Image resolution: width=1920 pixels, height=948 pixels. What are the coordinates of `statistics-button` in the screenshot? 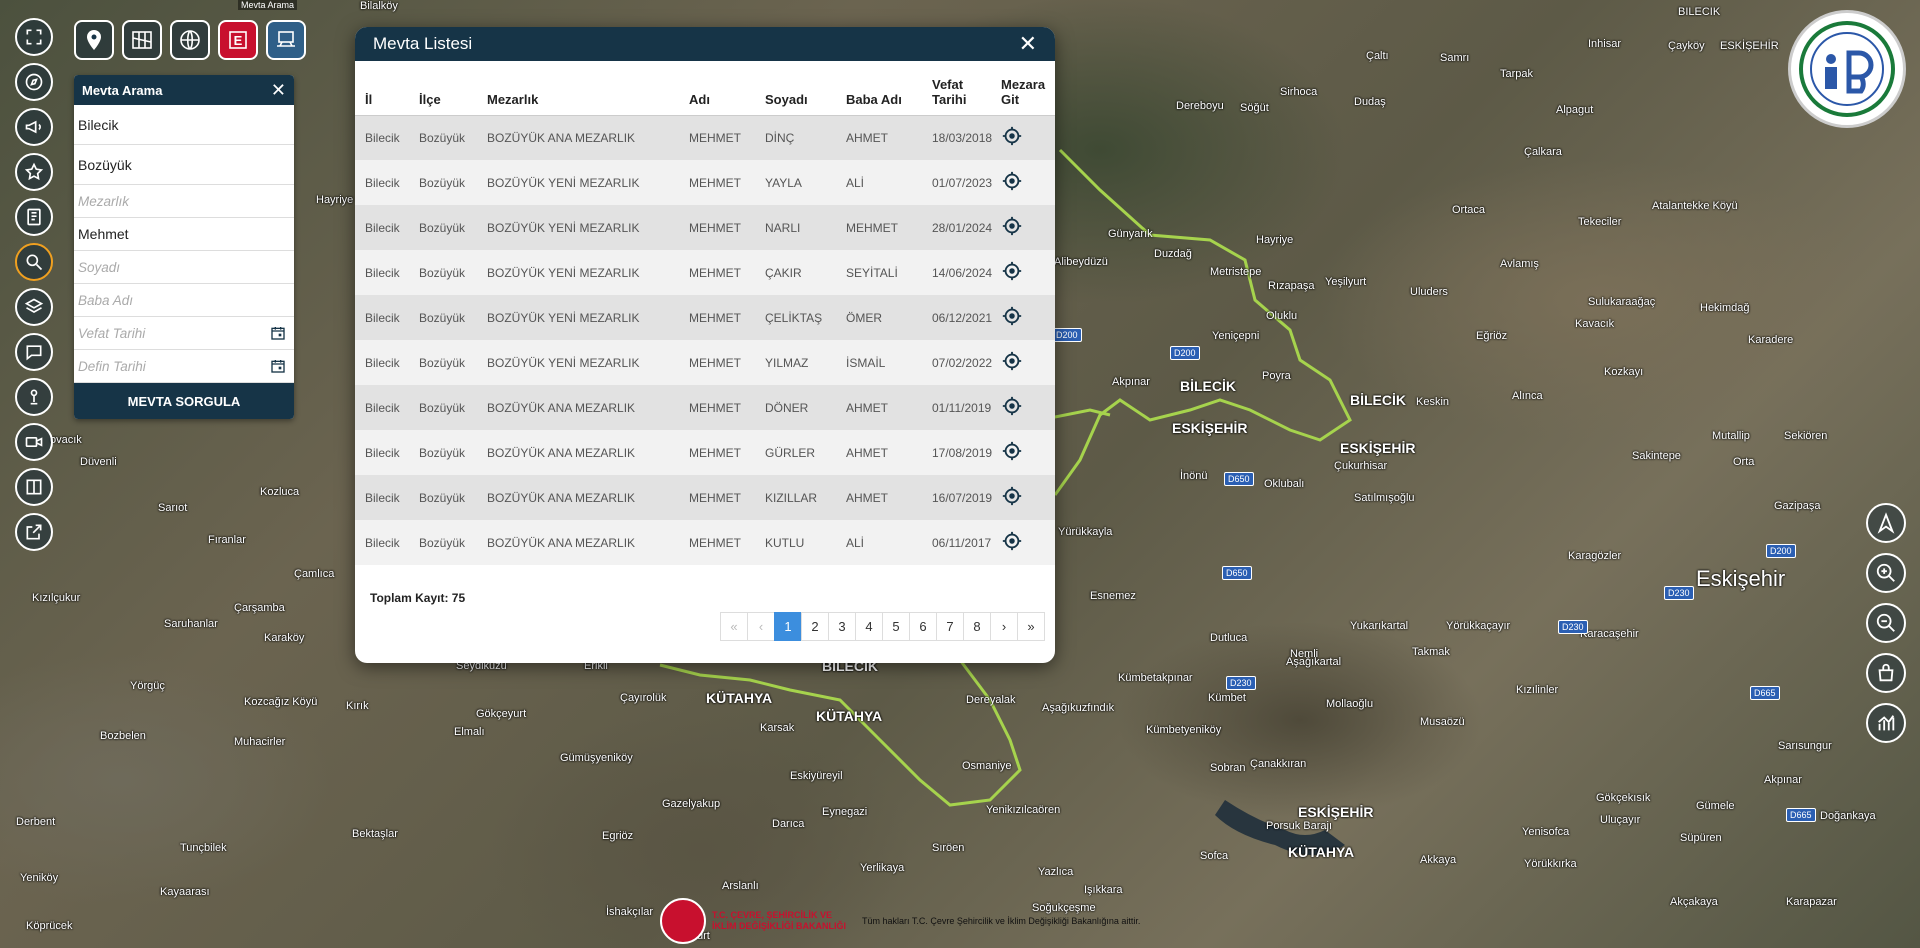 It's located at (1886, 723).